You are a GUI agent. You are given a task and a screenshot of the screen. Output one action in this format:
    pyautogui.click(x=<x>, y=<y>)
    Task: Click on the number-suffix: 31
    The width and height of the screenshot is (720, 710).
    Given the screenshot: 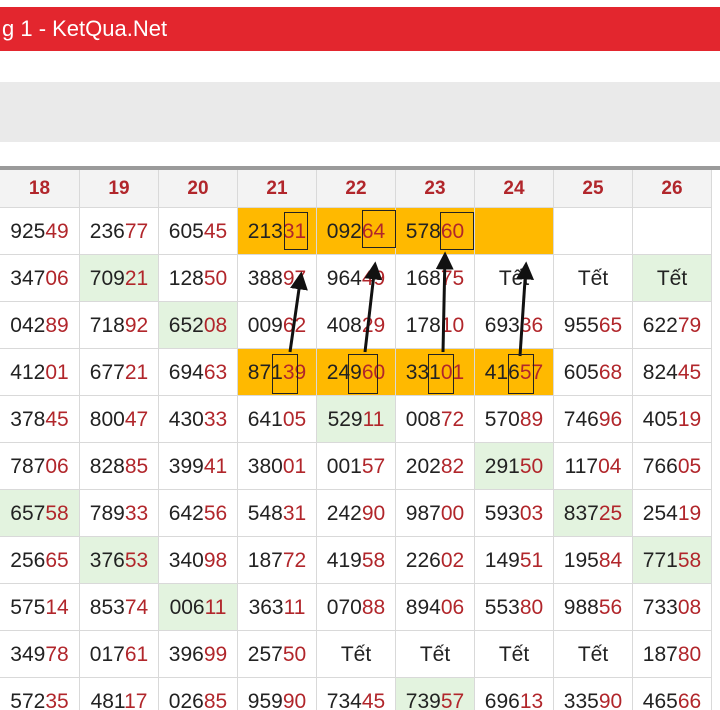 What is the action you would take?
    pyautogui.click(x=294, y=513)
    